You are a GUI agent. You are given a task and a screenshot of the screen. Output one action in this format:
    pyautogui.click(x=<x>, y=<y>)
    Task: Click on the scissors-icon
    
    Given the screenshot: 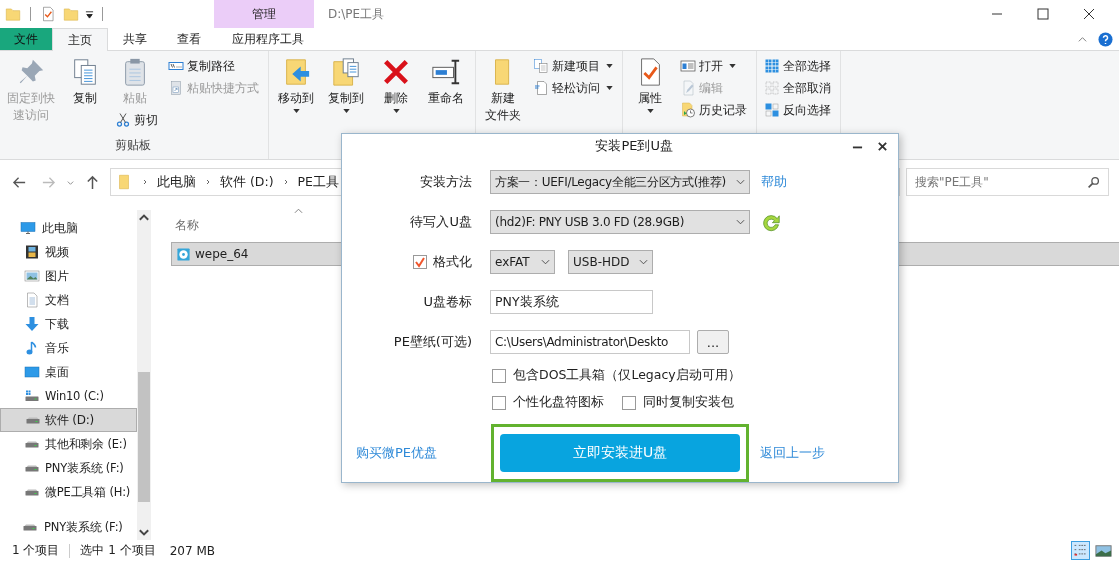 What is the action you would take?
    pyautogui.click(x=123, y=120)
    